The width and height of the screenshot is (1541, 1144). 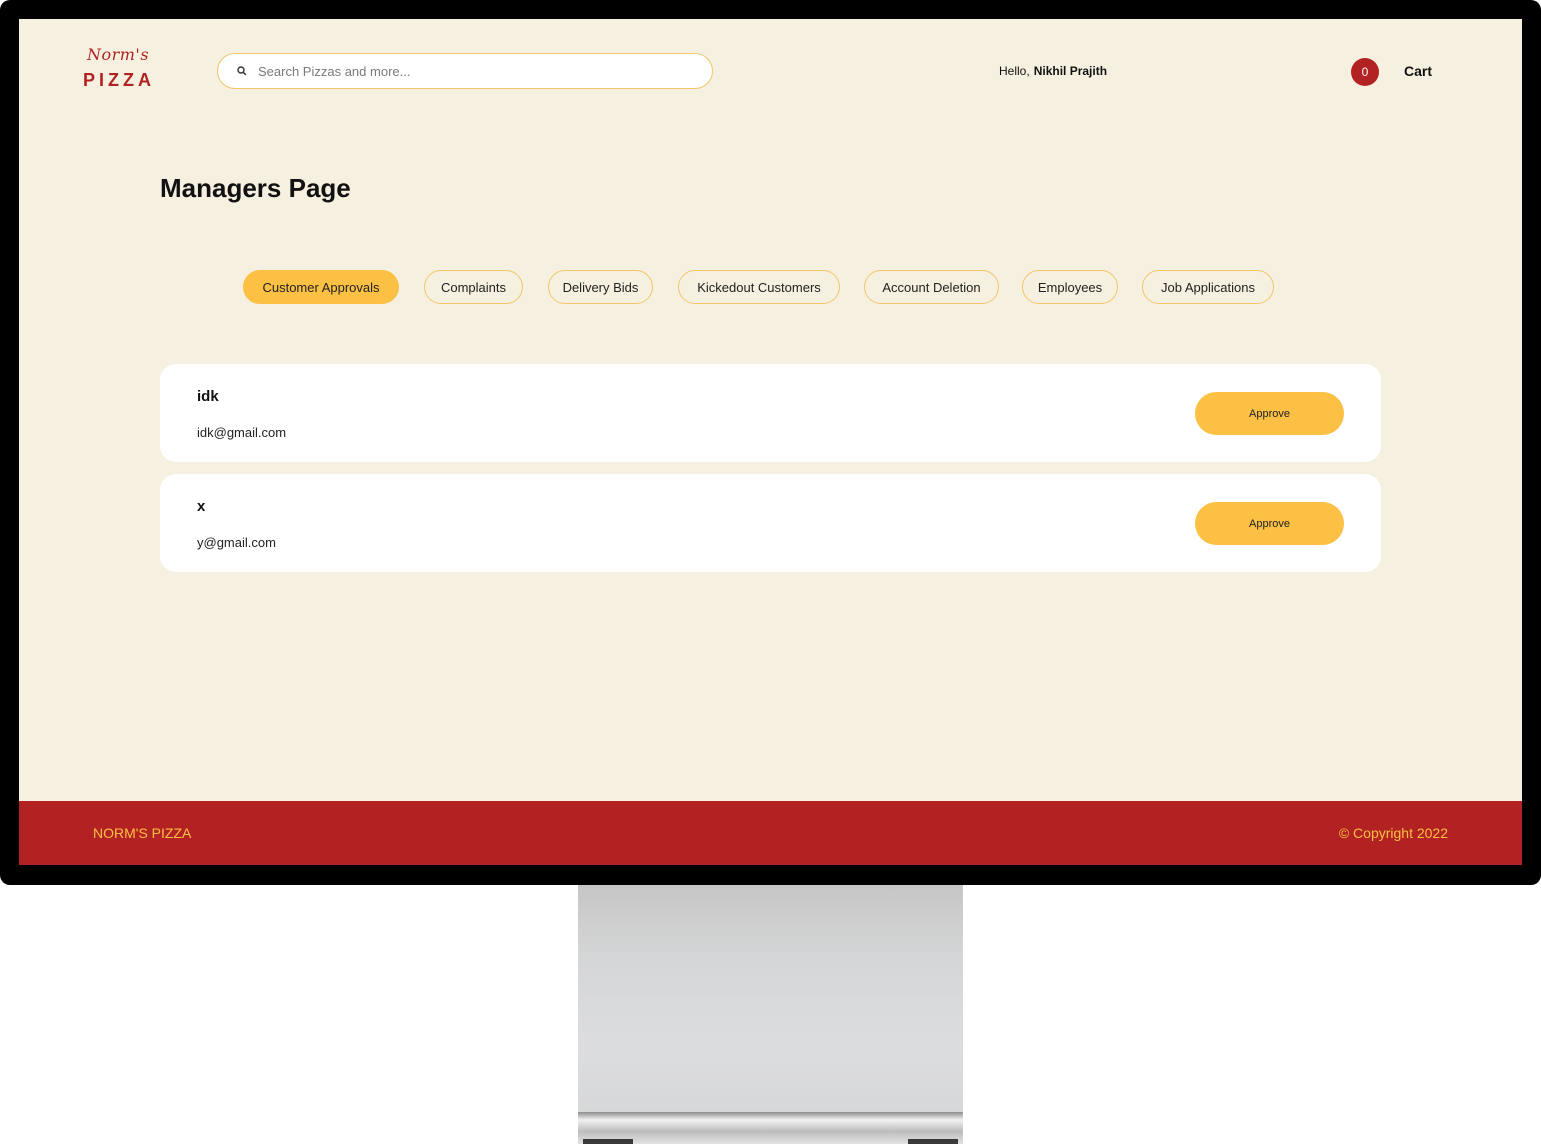 What do you see at coordinates (1418, 71) in the screenshot?
I see `cart-link: Cart` at bounding box center [1418, 71].